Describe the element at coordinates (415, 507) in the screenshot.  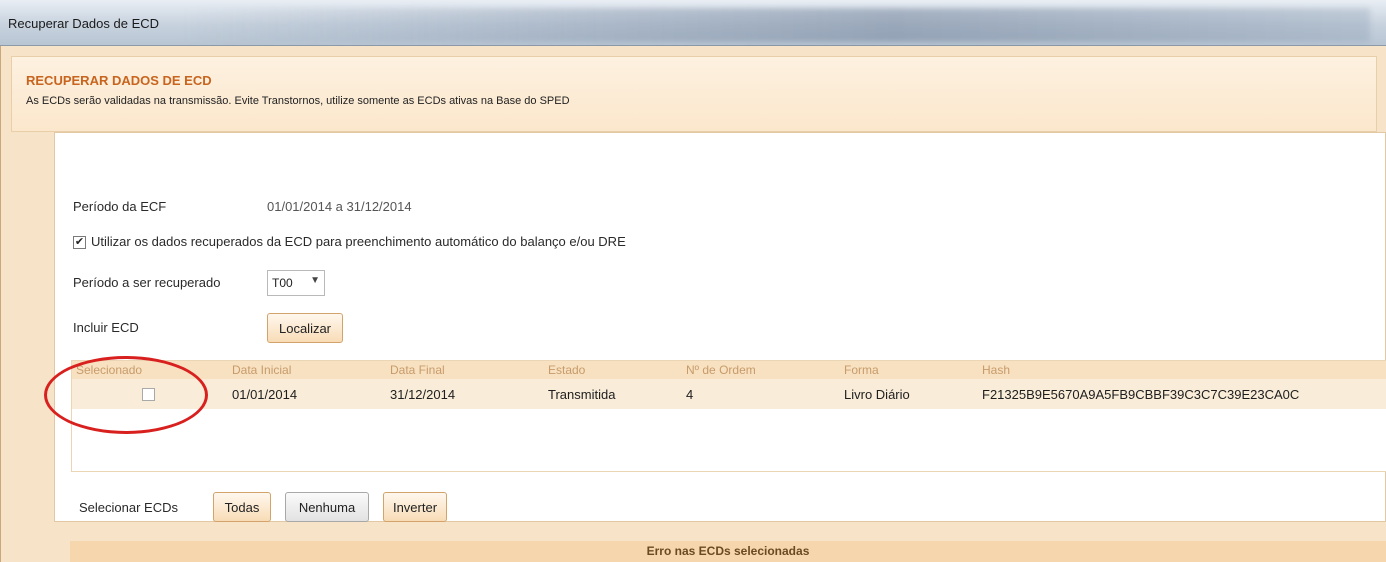
I see `inverter-button: Inverter` at that location.